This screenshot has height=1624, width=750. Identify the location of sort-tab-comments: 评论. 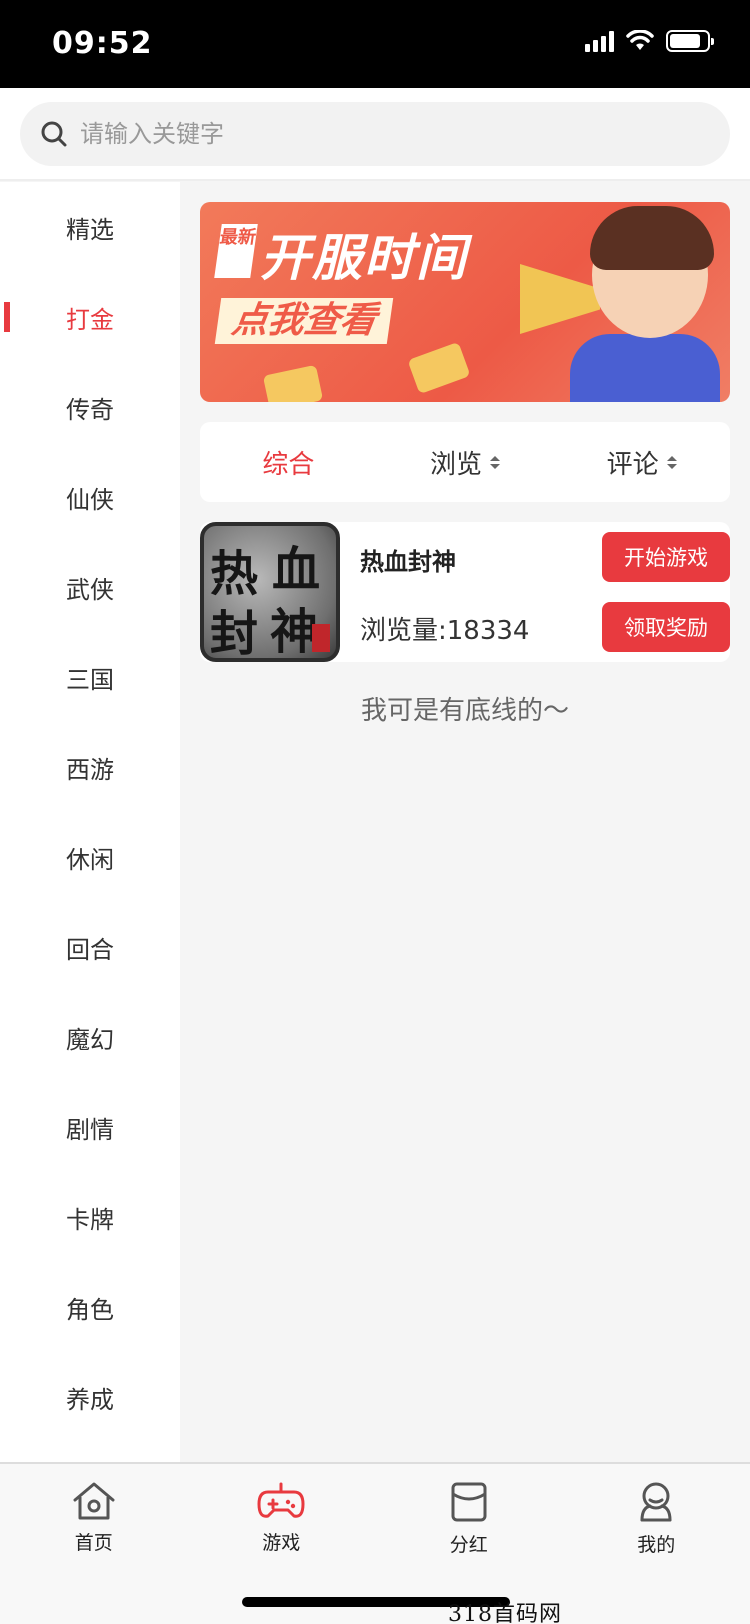
(641, 462).